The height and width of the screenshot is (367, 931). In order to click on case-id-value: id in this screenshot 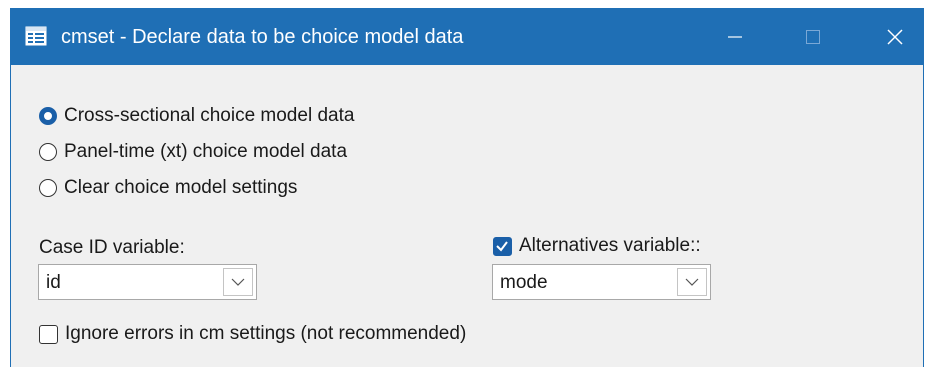, I will do `click(53, 282)`.